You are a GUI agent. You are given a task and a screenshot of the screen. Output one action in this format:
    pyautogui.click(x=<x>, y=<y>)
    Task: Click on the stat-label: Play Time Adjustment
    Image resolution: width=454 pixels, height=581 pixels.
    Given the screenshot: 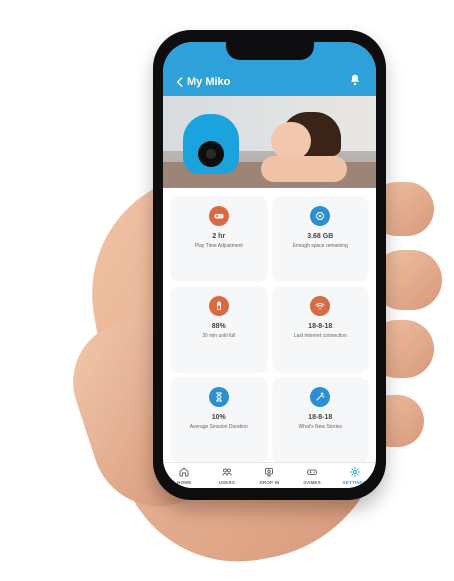 What is the action you would take?
    pyautogui.click(x=218, y=246)
    